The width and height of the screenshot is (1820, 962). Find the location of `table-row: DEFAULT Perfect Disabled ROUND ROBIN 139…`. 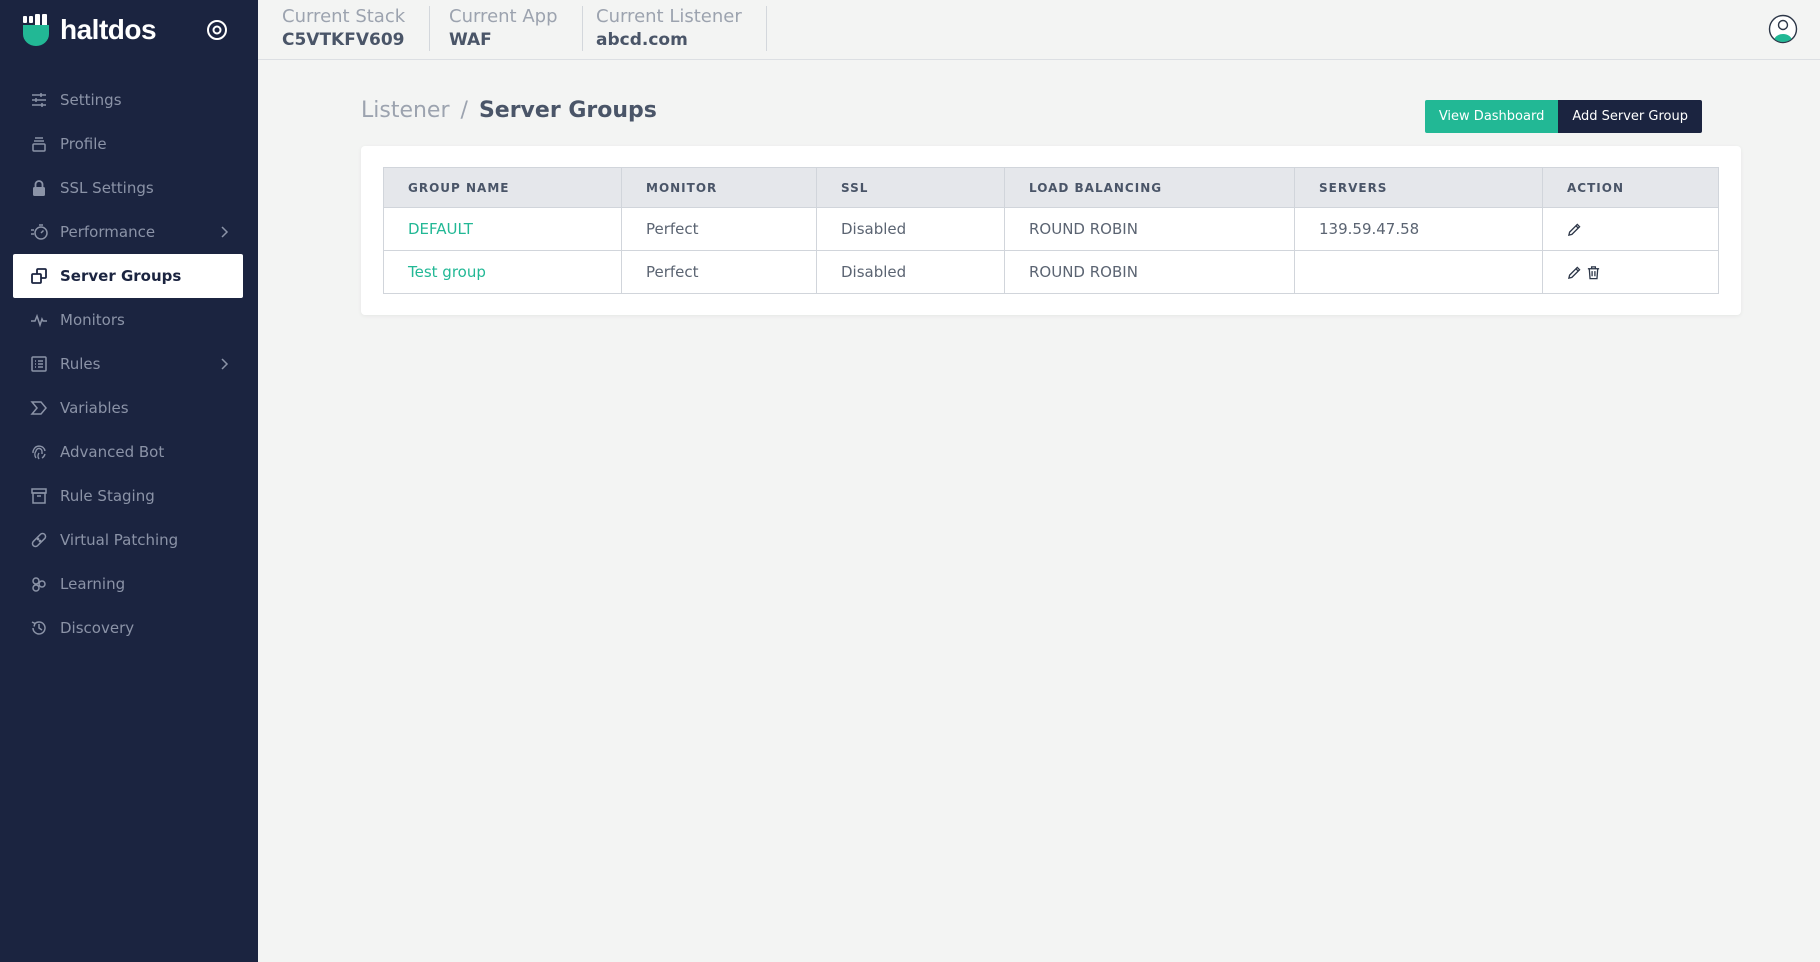

table-row: DEFAULT Perfect Disabled ROUND ROBIN 139… is located at coordinates (1051, 229).